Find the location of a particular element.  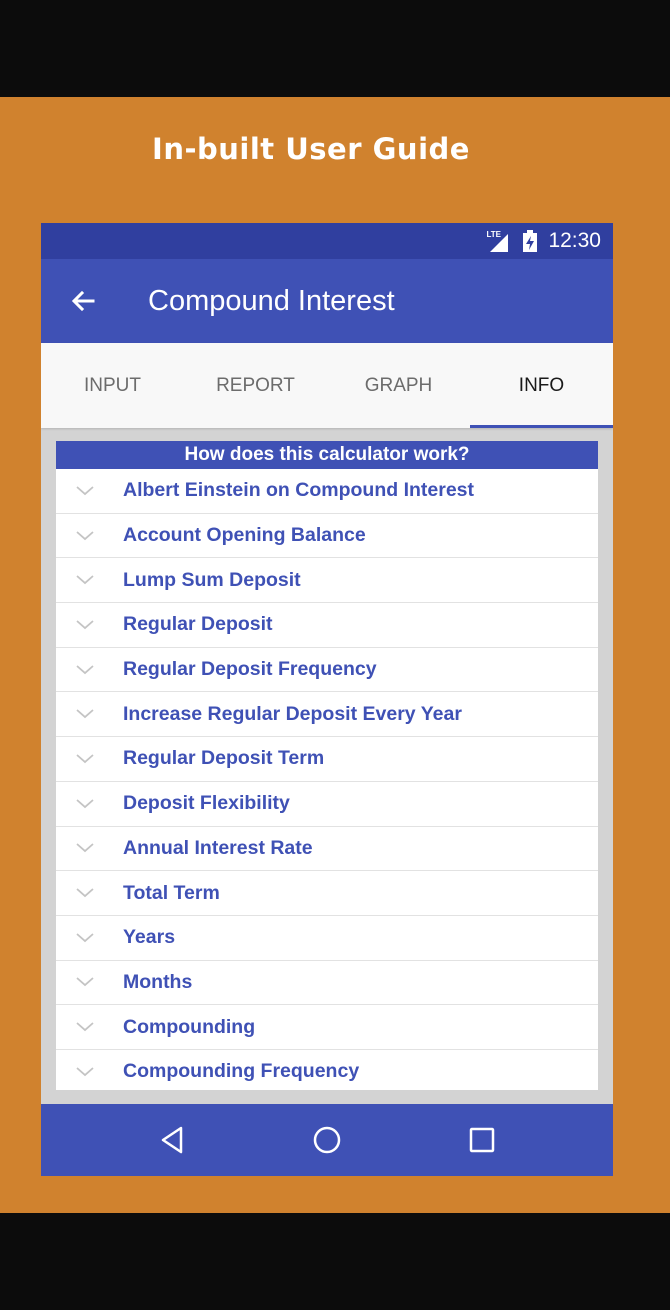

screen-top-black-bar is located at coordinates (335, 48).